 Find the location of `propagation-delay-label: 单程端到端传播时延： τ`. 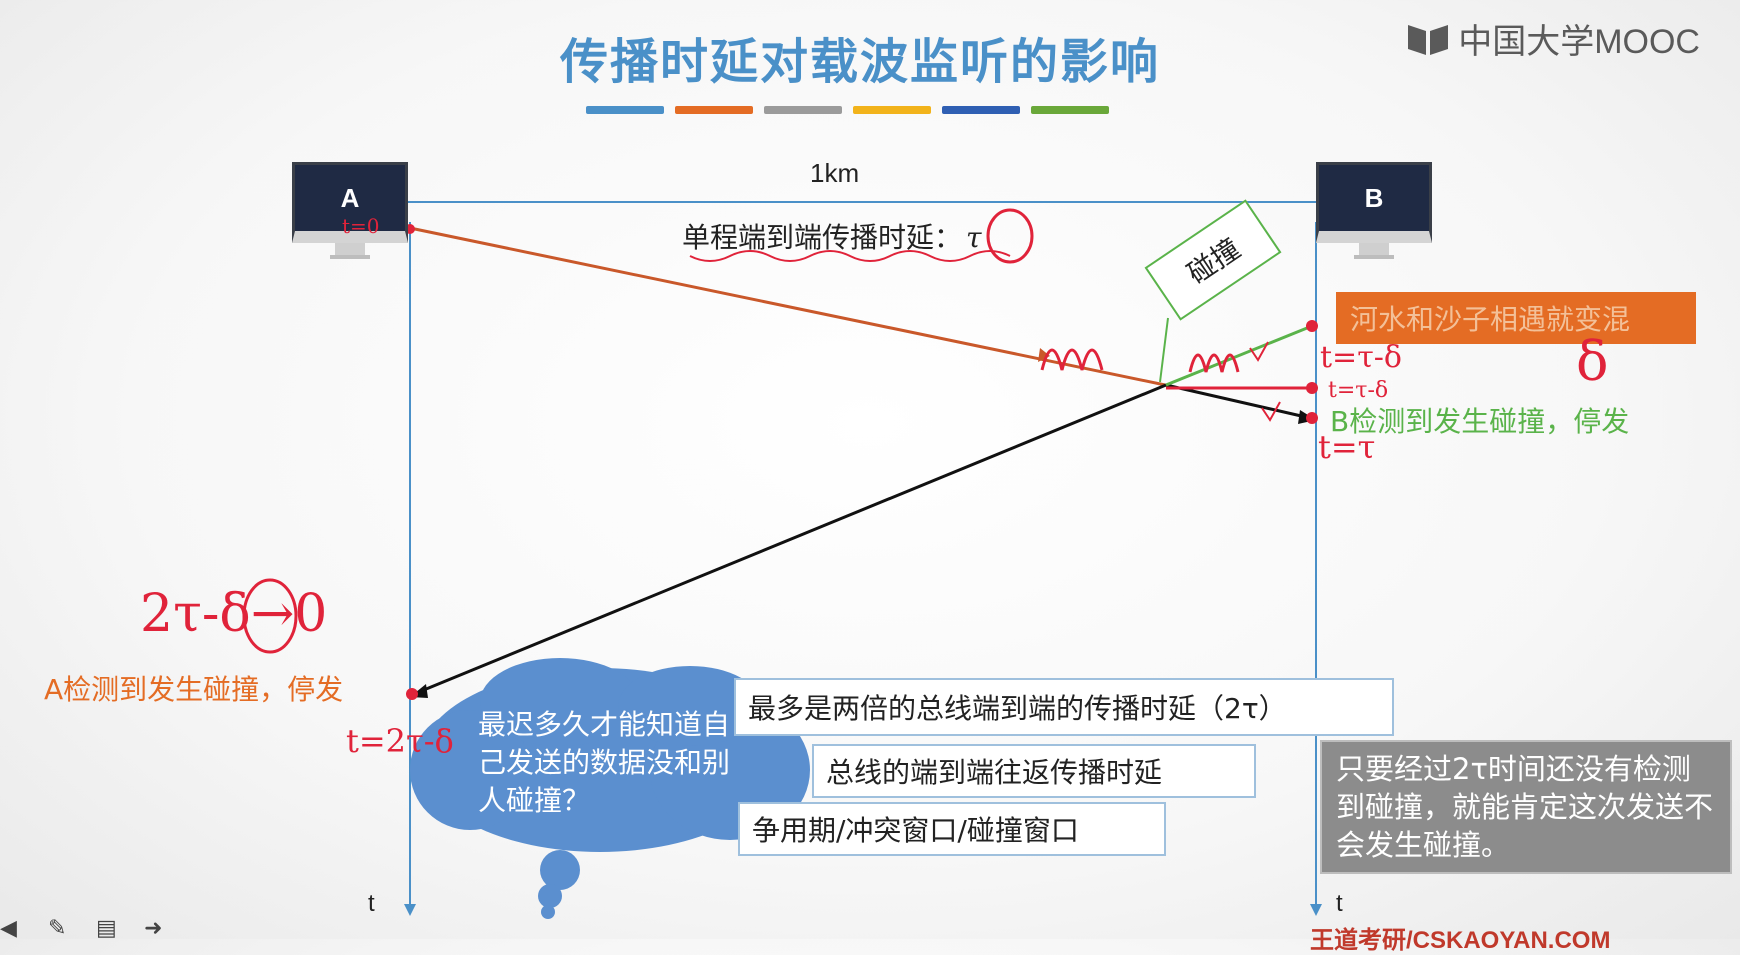

propagation-delay-label: 单程端到端传播时延： τ is located at coordinates (832, 236).